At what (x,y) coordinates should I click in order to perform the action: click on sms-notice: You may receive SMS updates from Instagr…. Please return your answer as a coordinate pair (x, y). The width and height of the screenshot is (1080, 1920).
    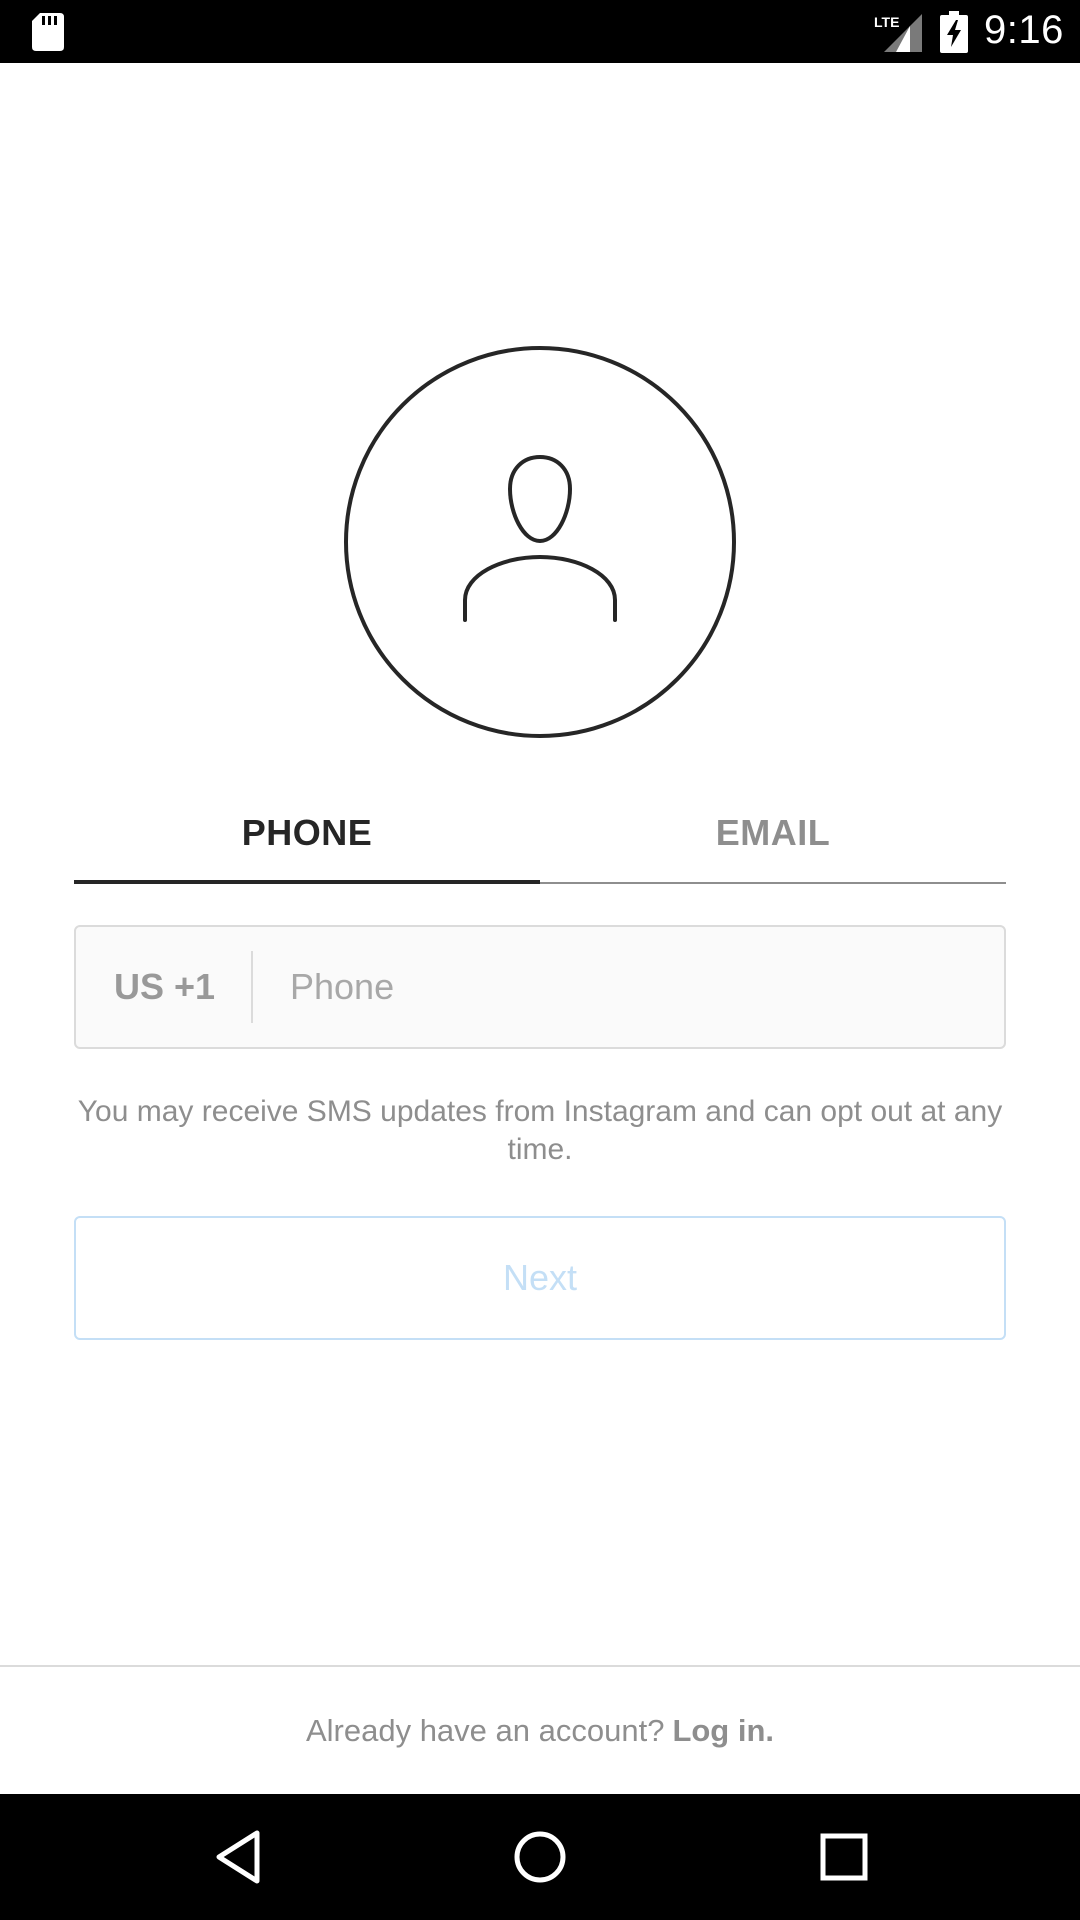
    Looking at the image, I should click on (540, 1130).